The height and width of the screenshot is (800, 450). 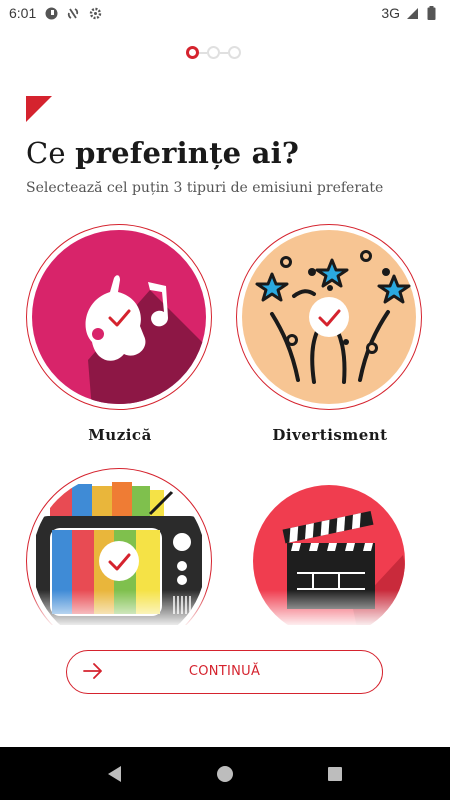 I want to click on status-bar: 6:01 3G, so click(x=225, y=13).